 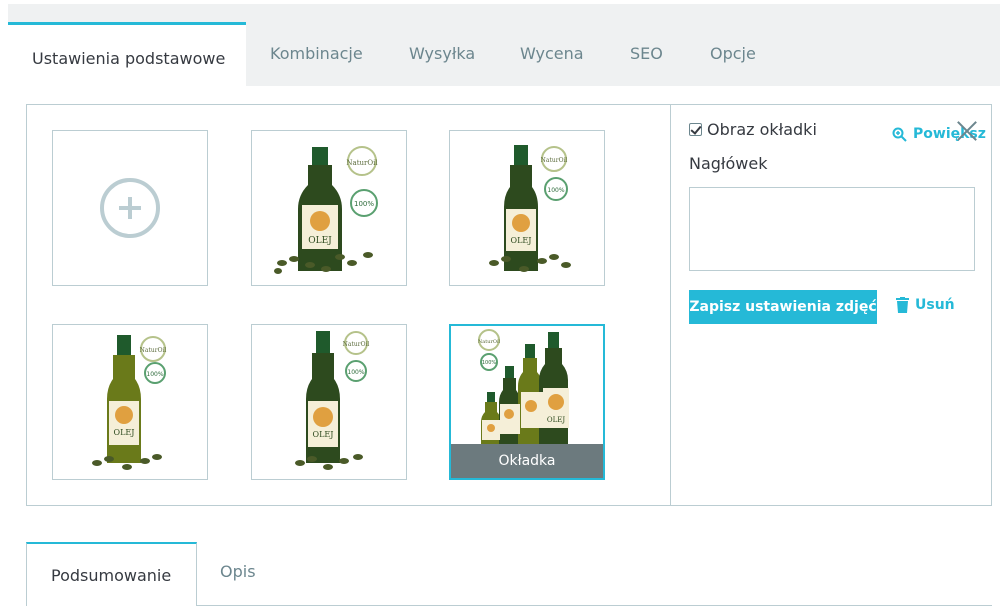 I want to click on caption-label: Nagłówek, so click(x=728, y=163).